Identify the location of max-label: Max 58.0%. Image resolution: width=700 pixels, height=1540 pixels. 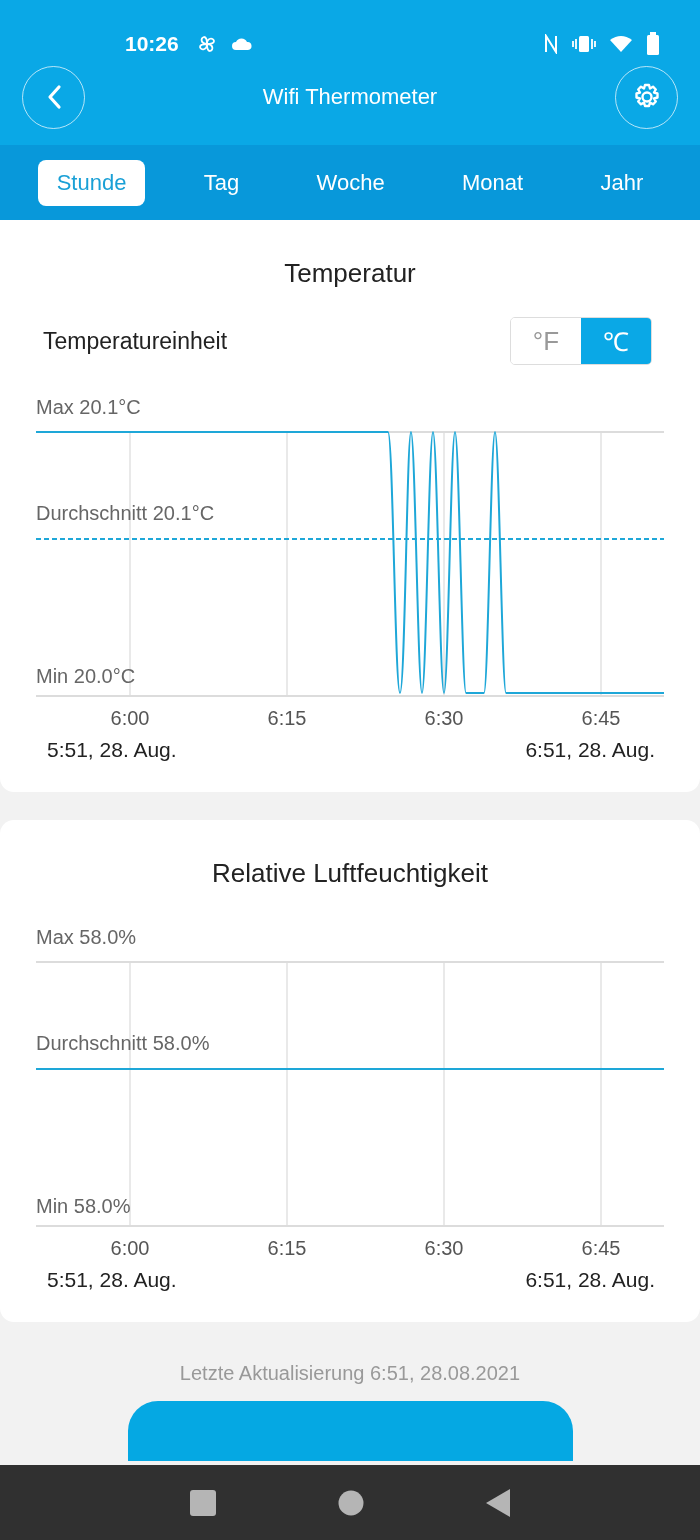
(86, 937).